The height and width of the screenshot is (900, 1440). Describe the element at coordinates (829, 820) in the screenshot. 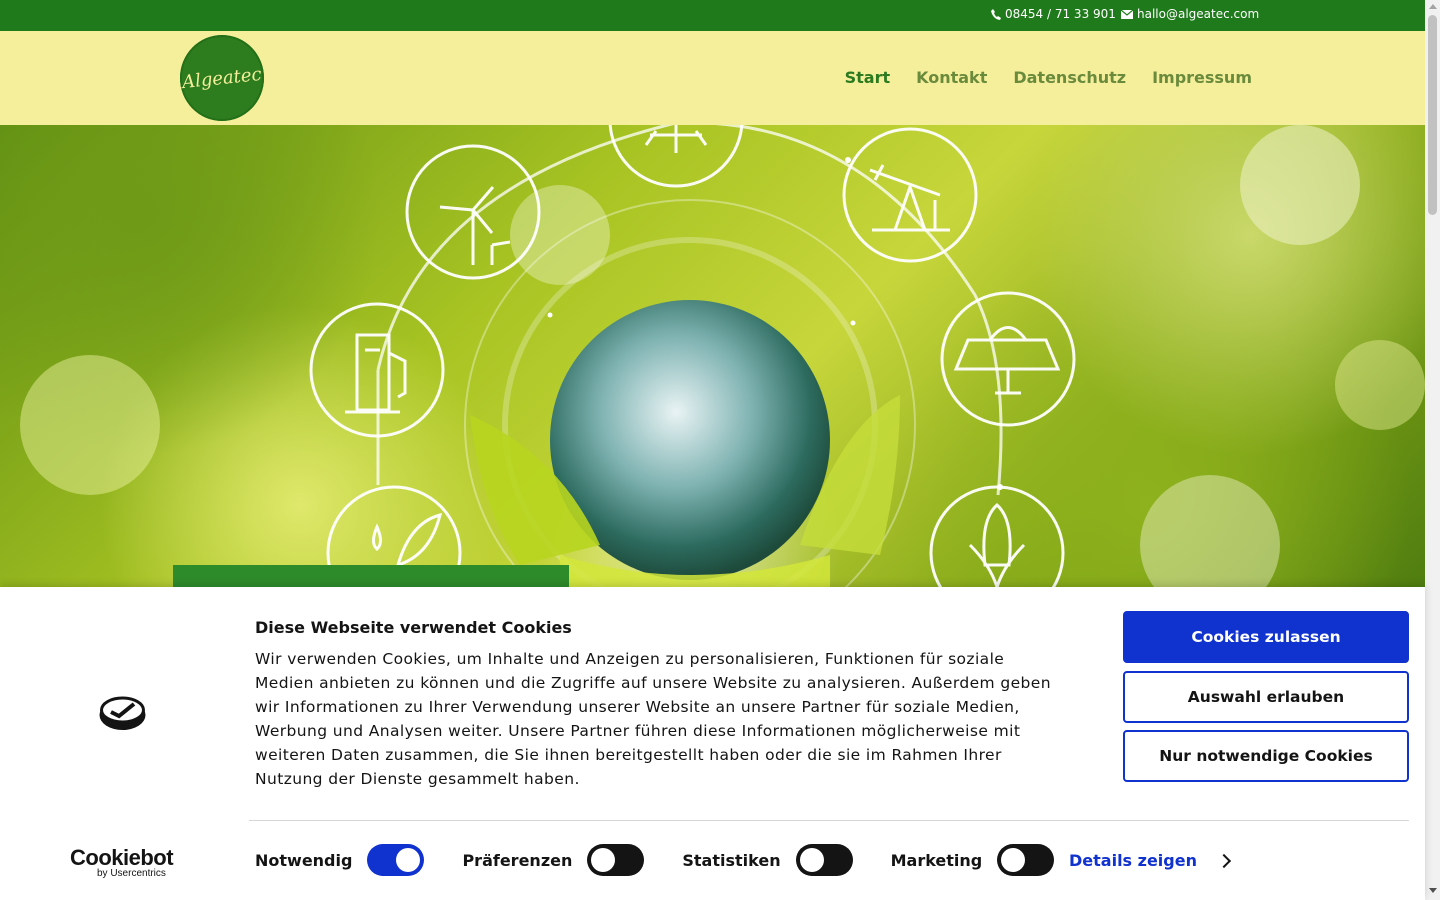

I see `cookie-divider` at that location.